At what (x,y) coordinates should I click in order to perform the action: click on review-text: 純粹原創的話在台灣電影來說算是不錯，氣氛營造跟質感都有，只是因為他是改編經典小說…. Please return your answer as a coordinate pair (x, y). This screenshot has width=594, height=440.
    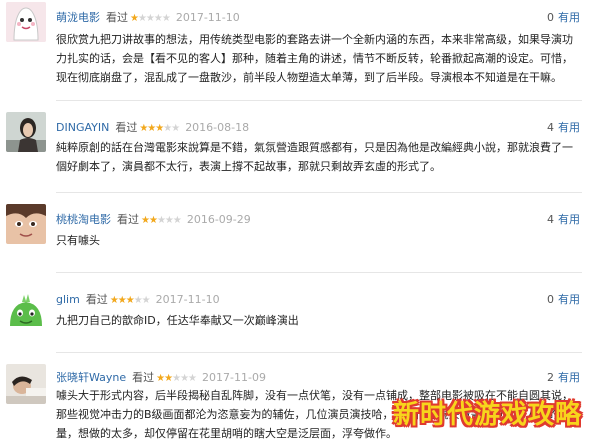
    Looking at the image, I should click on (314, 157).